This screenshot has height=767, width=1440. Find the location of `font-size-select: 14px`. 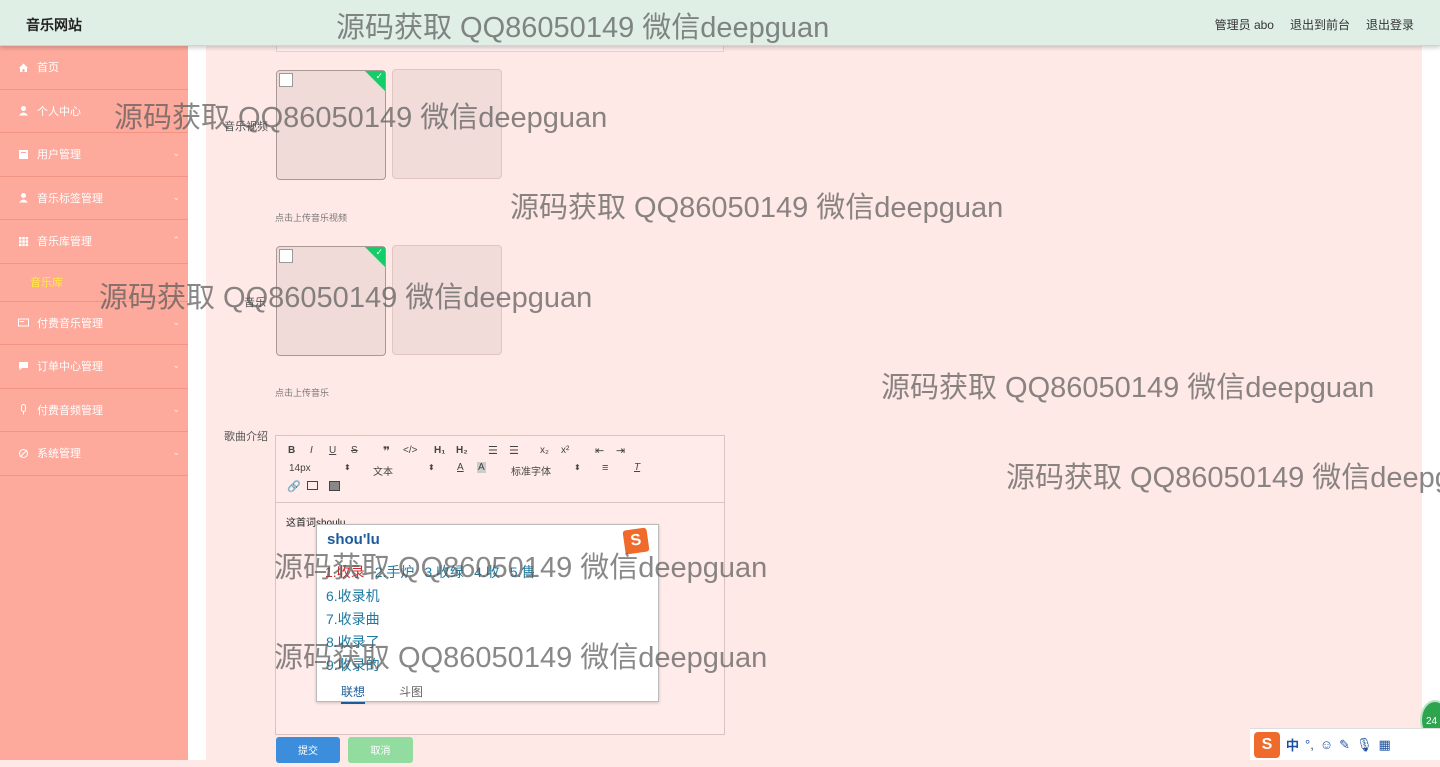

font-size-select: 14px is located at coordinates (300, 468).